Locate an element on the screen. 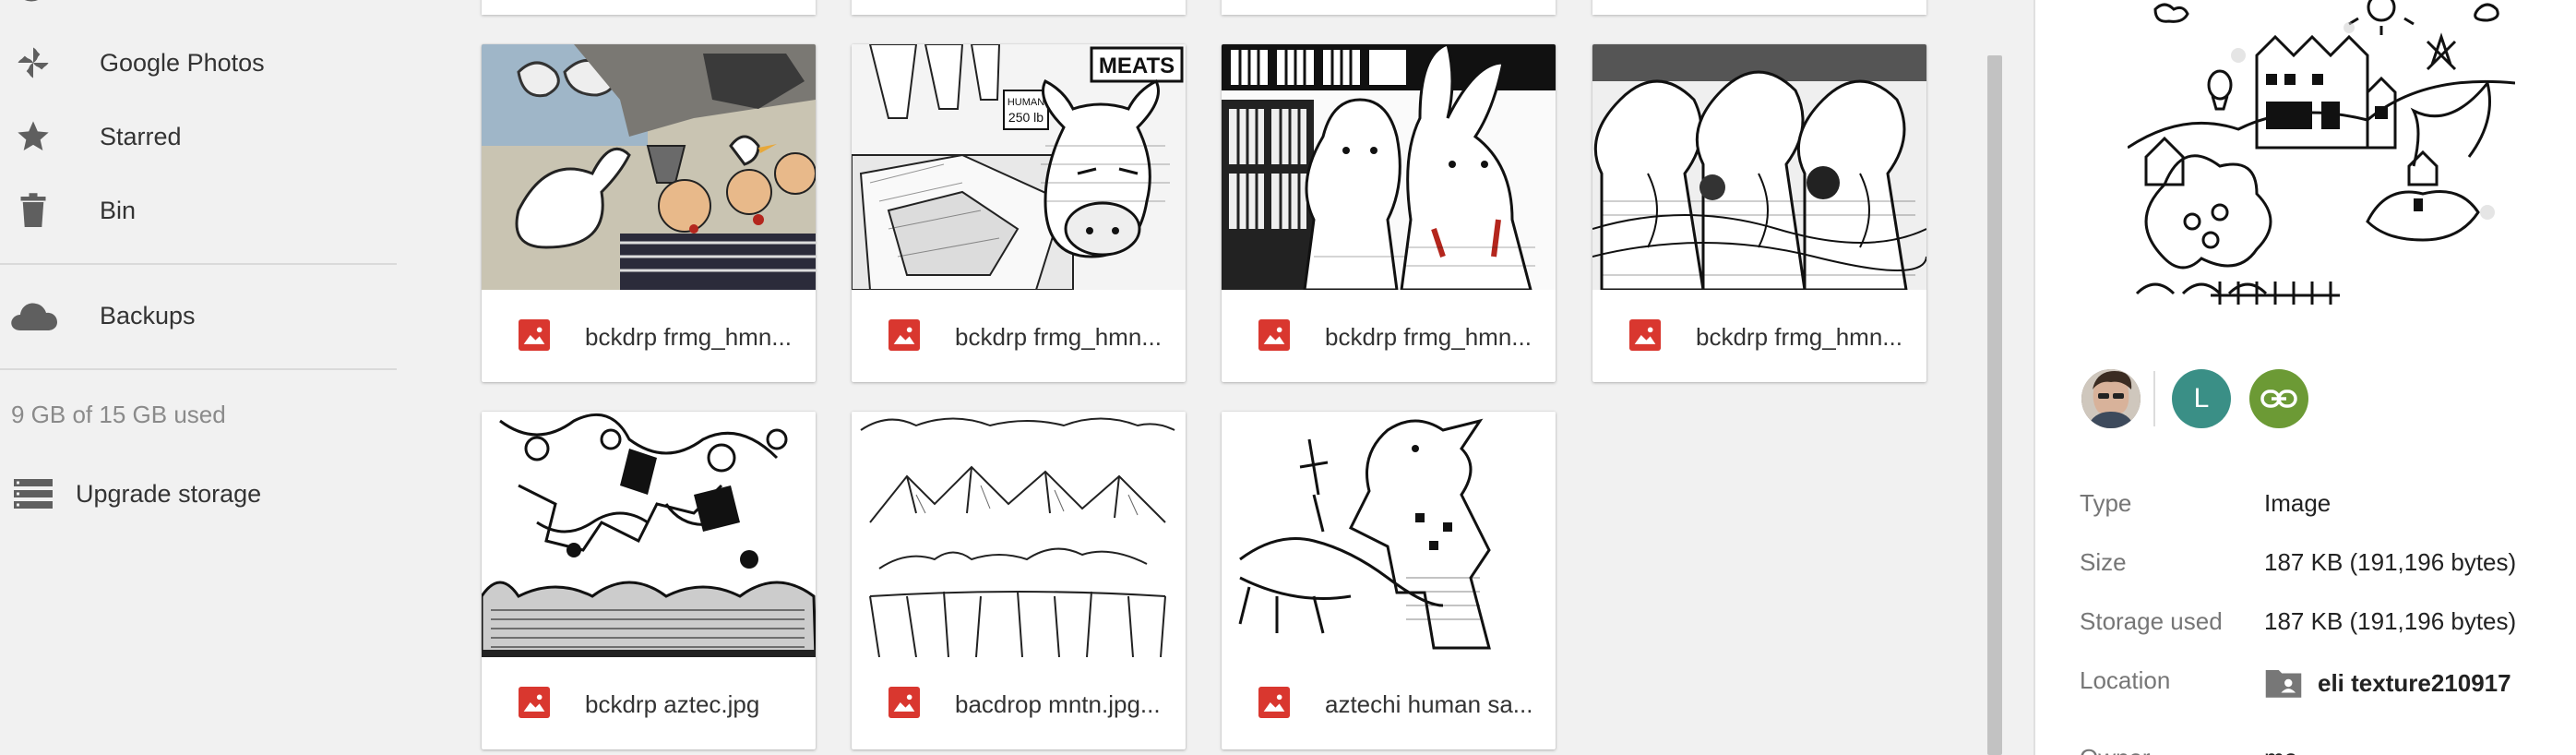 The height and width of the screenshot is (755, 2576). sidebar-item-google-photos: Google Photos is located at coordinates (198, 62).